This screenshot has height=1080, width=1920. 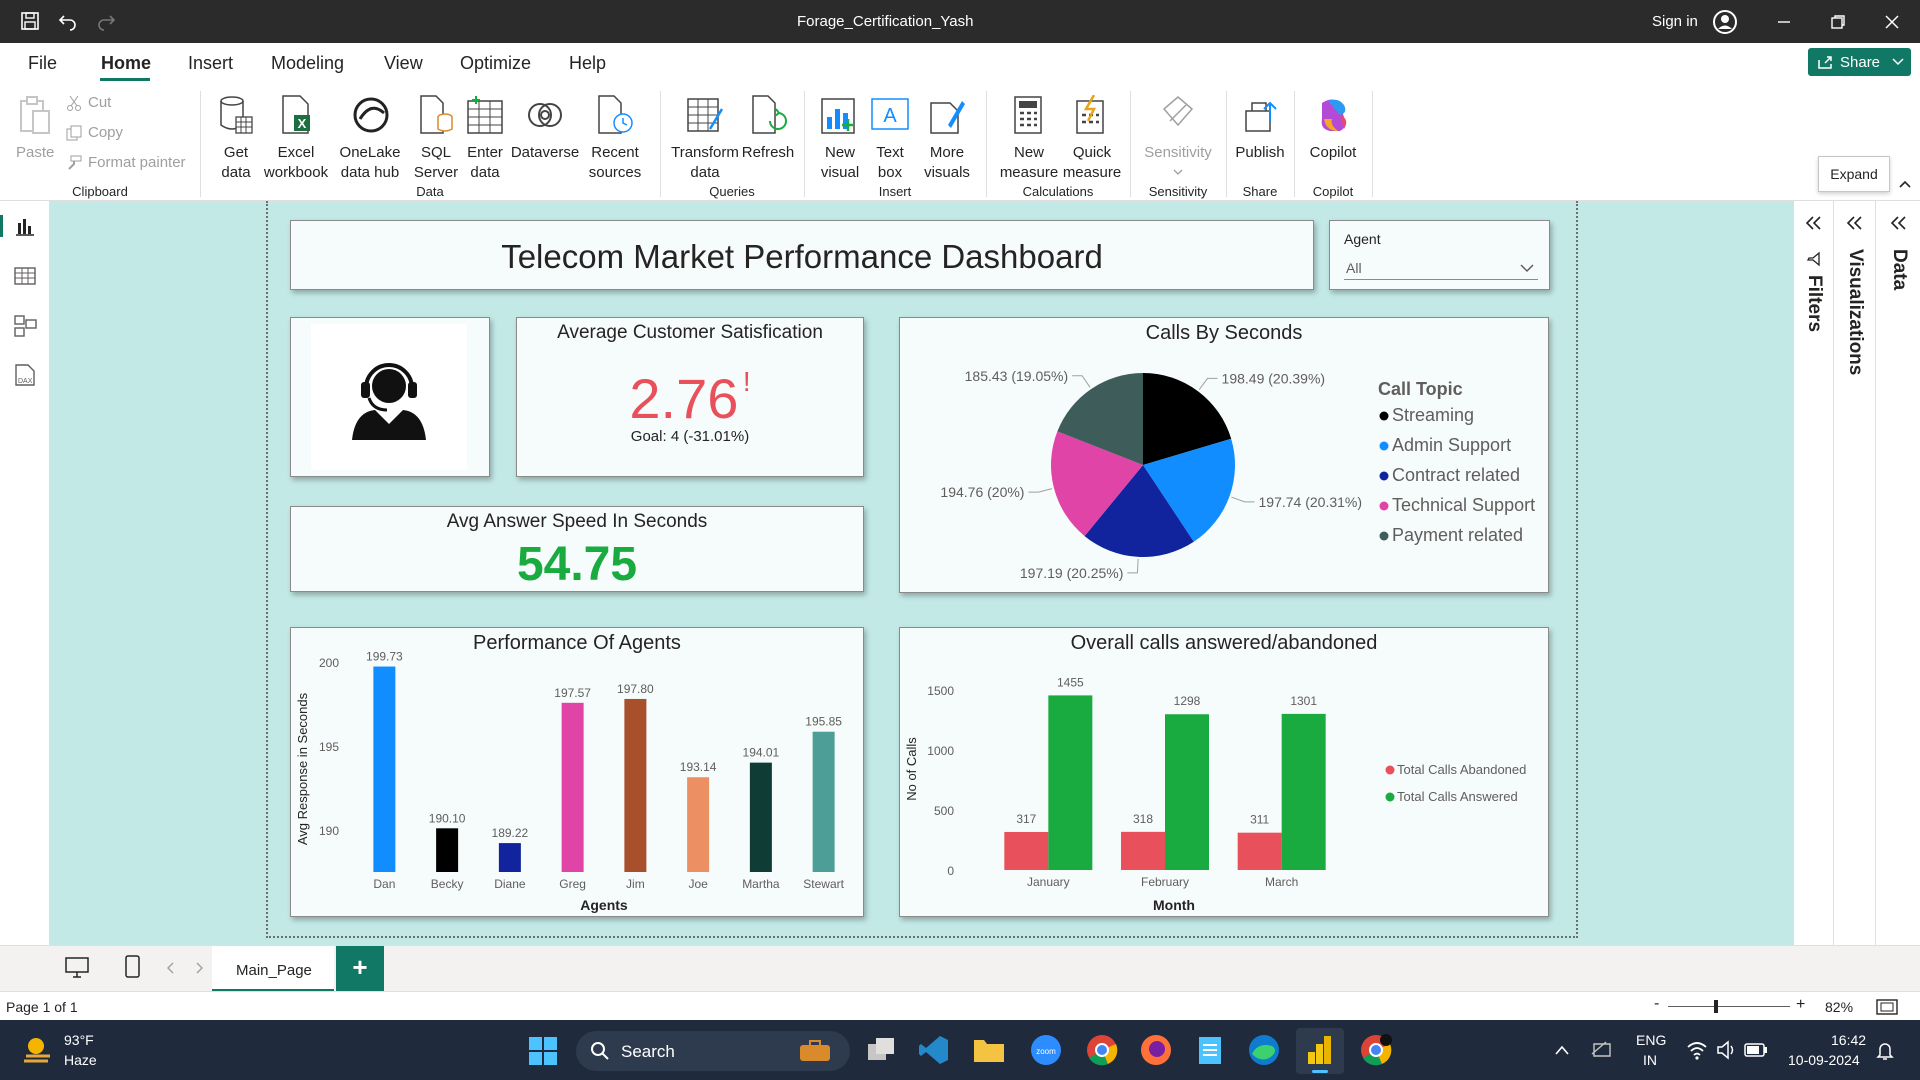 What do you see at coordinates (615, 137) in the screenshot?
I see `recent-sources-button: Recent sources` at bounding box center [615, 137].